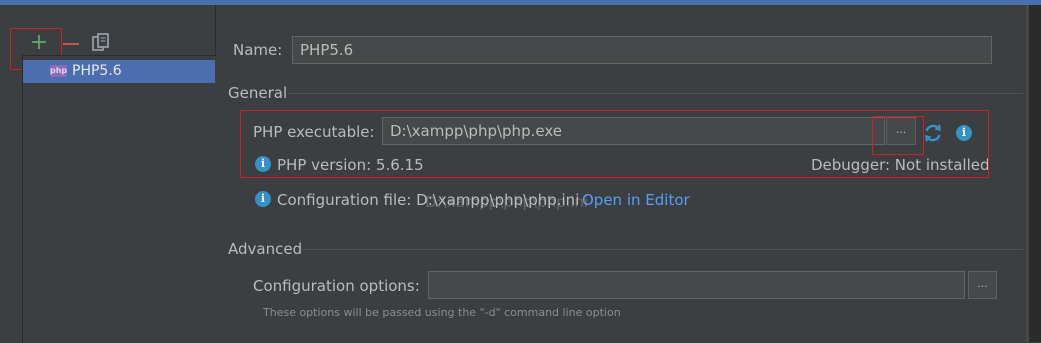 This screenshot has width=1041, height=343. I want to click on copy-icon, so click(100, 42).